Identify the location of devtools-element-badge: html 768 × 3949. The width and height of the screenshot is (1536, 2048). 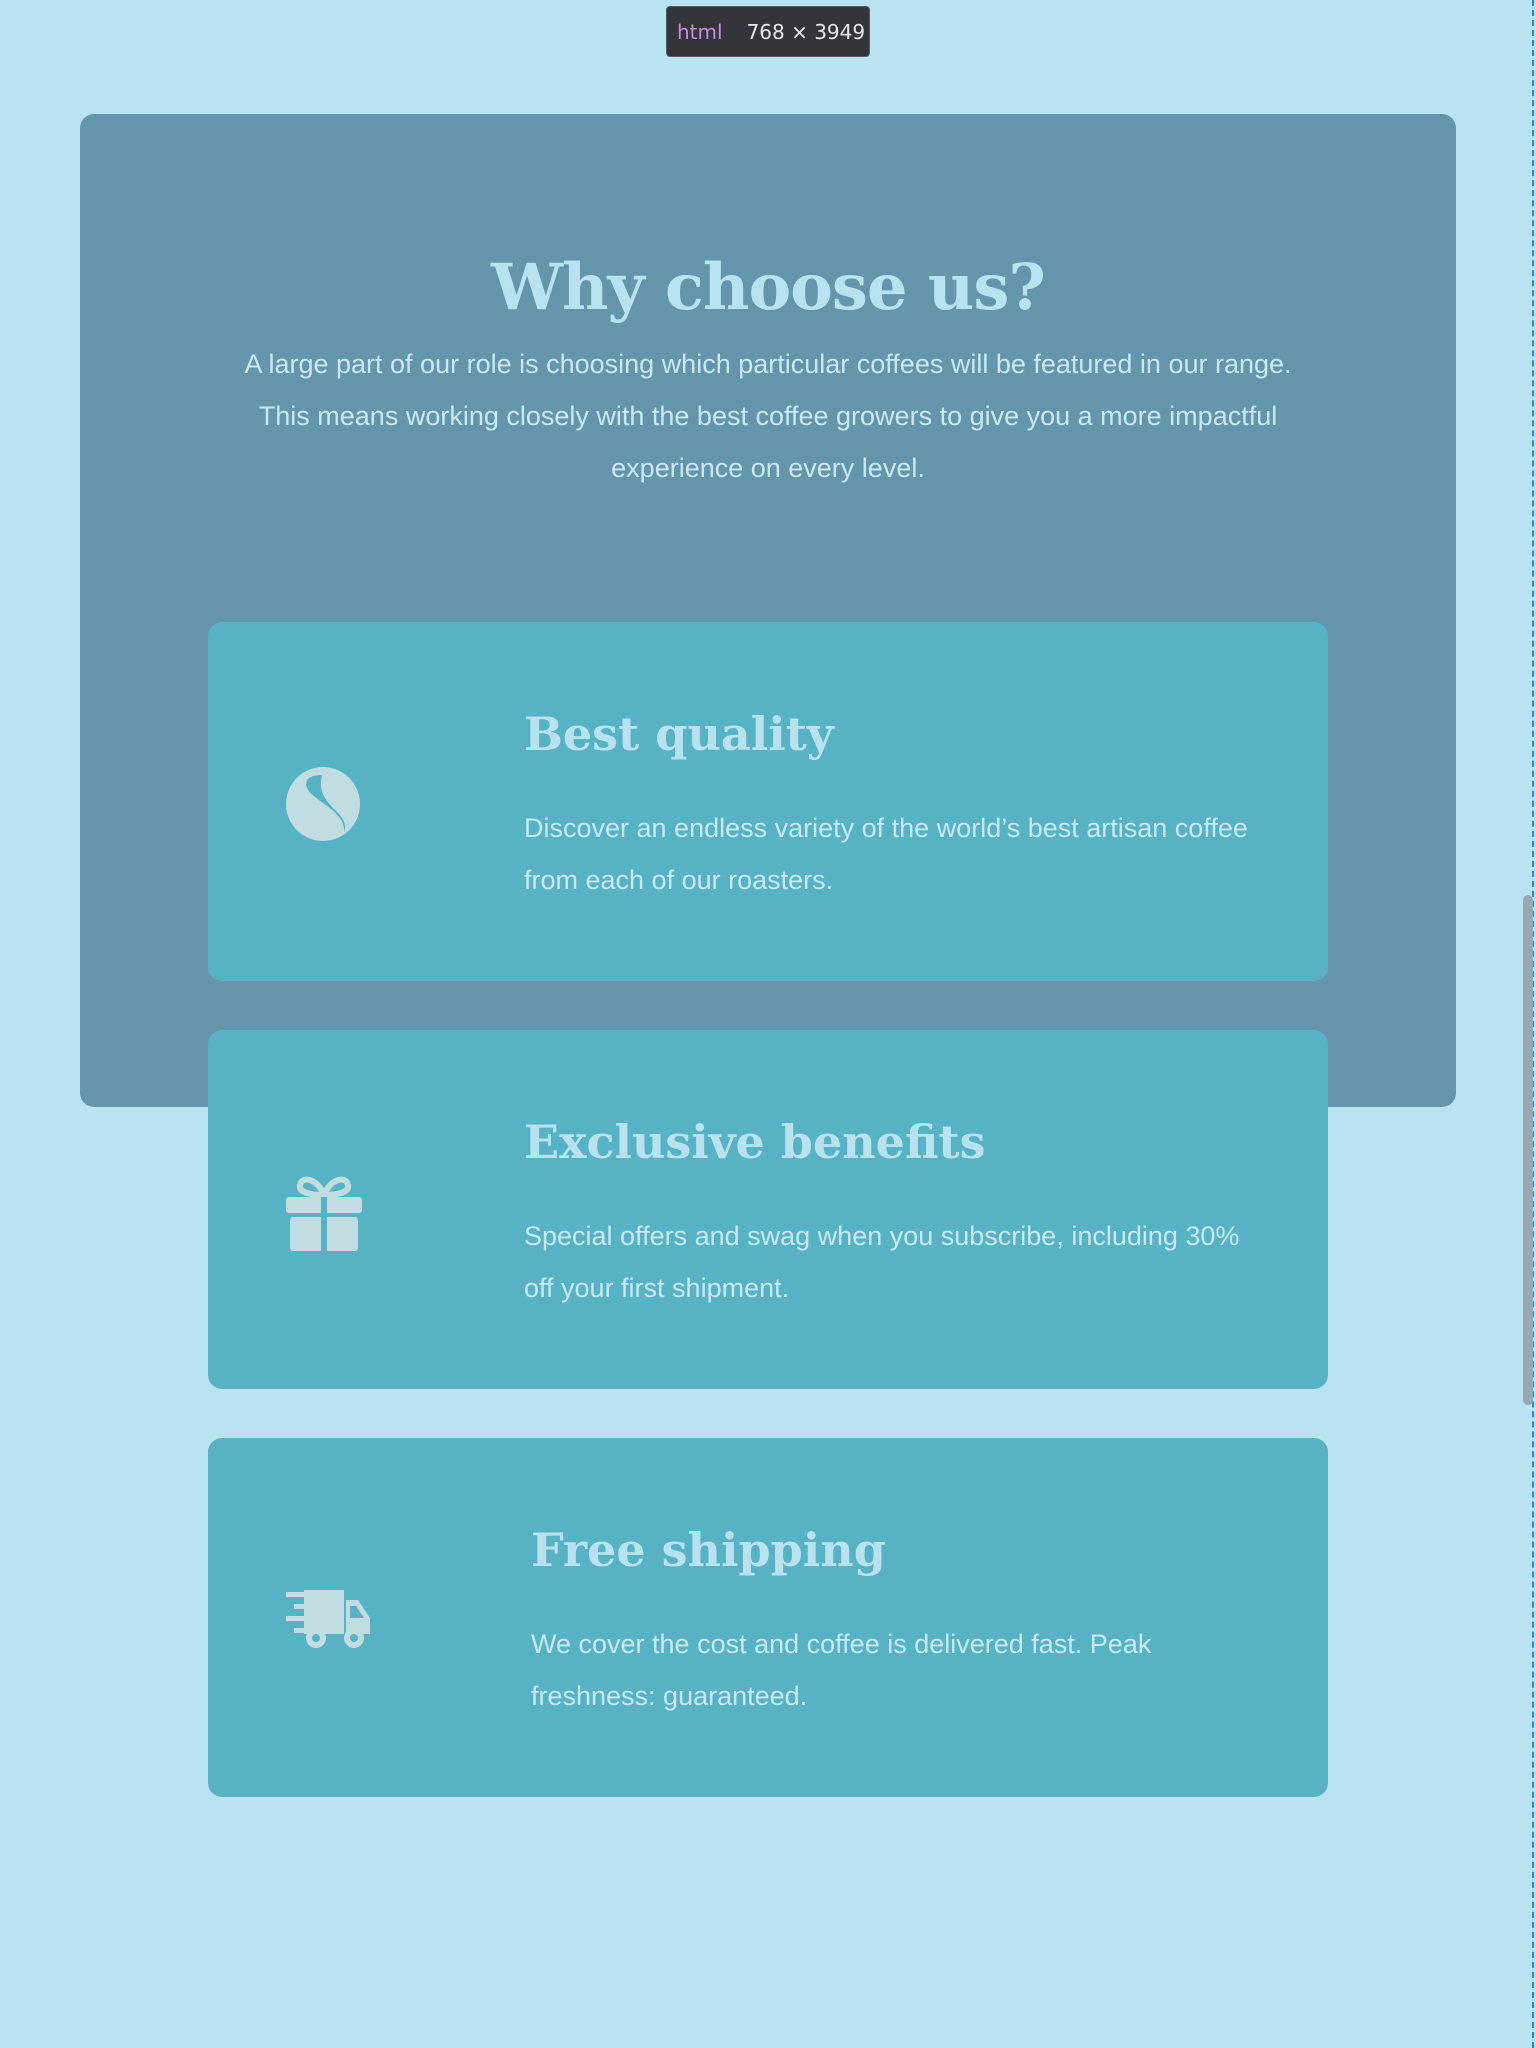
(768, 31).